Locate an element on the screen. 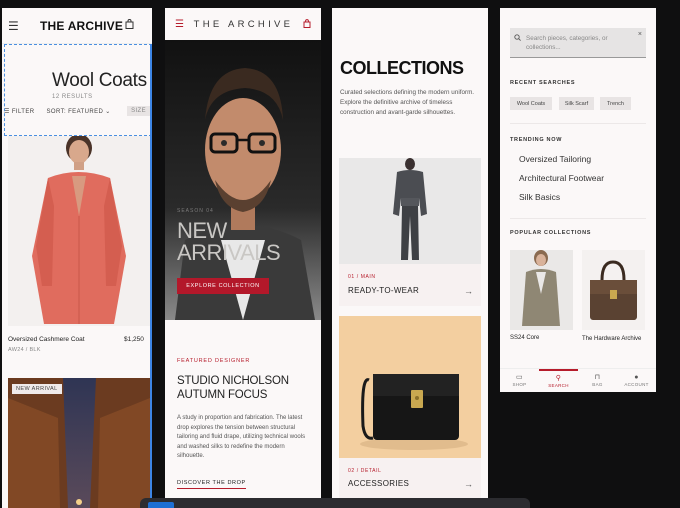  recent-search-chip: Trench is located at coordinates (615, 103).